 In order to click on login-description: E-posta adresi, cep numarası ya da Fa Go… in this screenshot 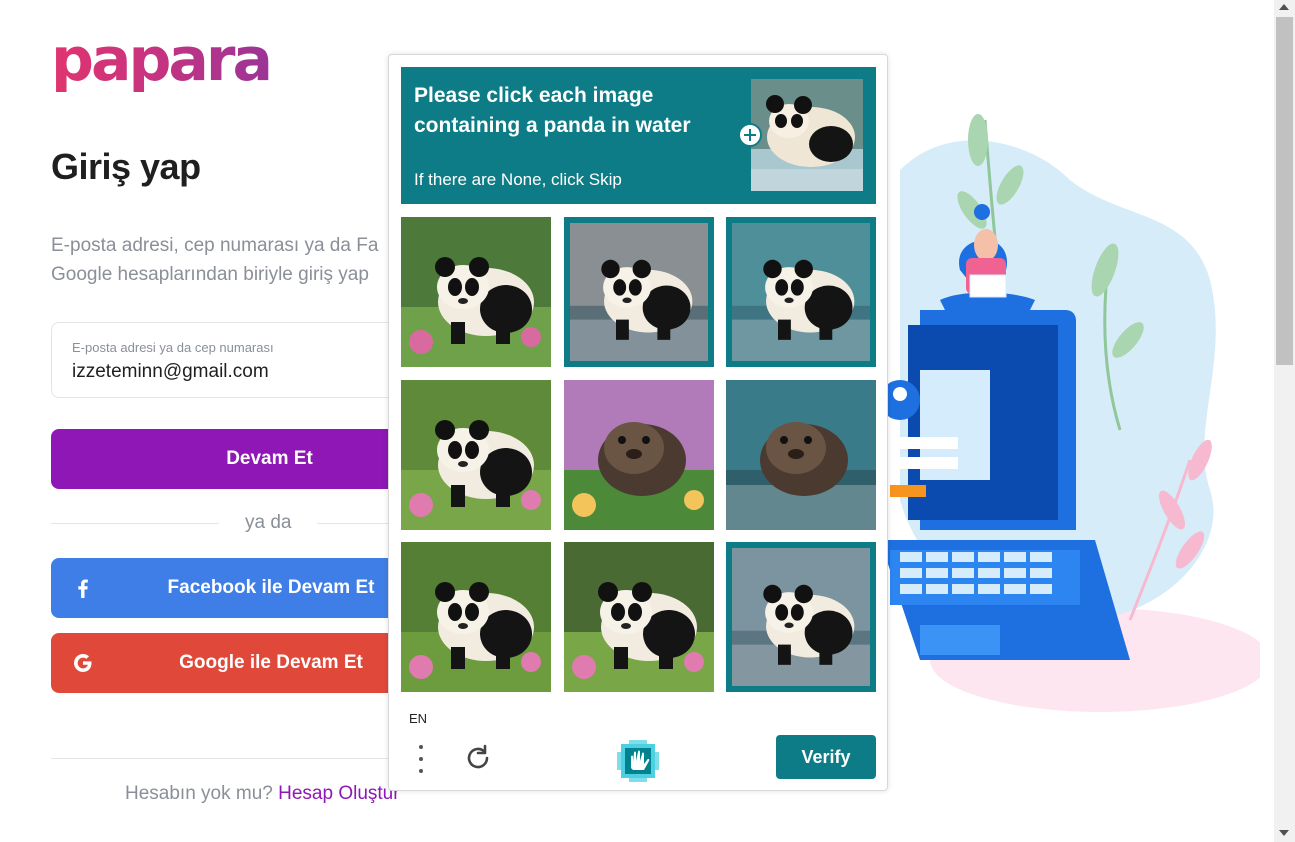, I will do `click(221, 260)`.